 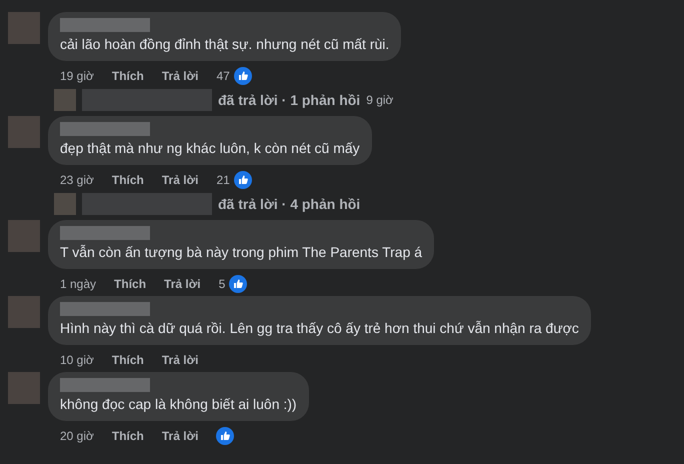 What do you see at coordinates (77, 359) in the screenshot?
I see `comment-time: 10 giờ` at bounding box center [77, 359].